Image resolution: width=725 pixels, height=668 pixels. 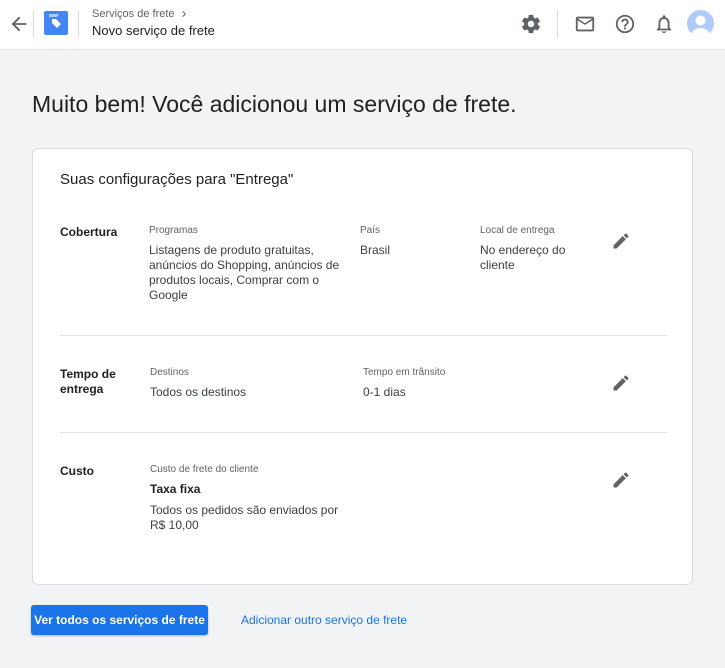 I want to click on breadcrumb-label: Serviços de frete, so click(x=133, y=14).